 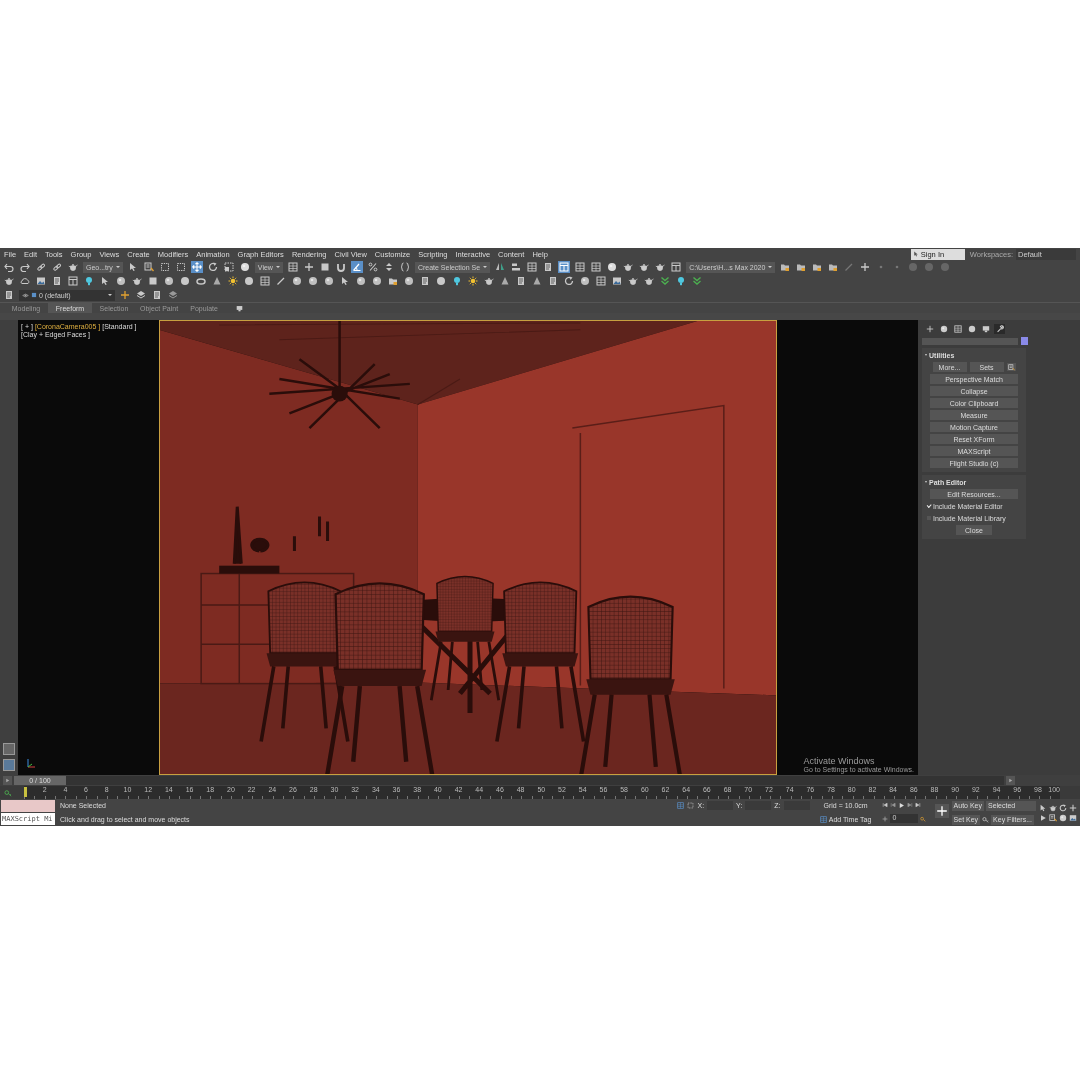 What do you see at coordinates (7, 780) in the screenshot?
I see `previous-frame-button` at bounding box center [7, 780].